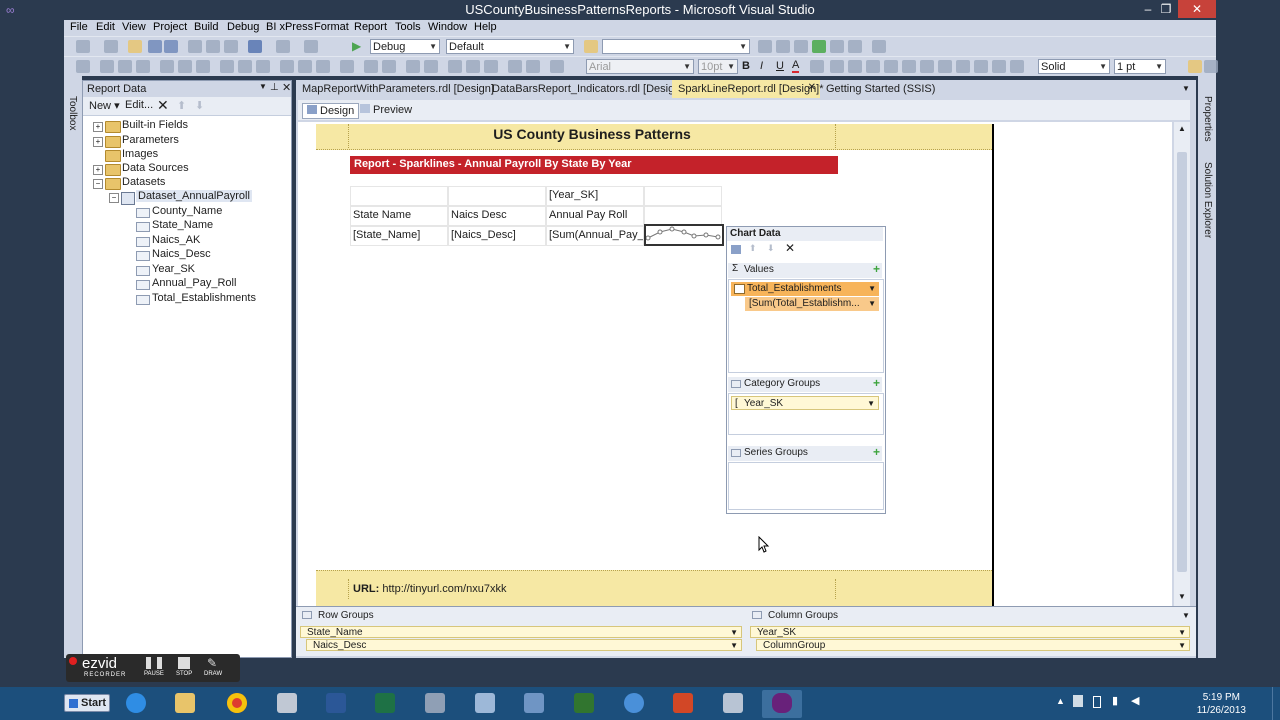 The height and width of the screenshot is (720, 1280). I want to click on flag-icon, so click(1078, 701).